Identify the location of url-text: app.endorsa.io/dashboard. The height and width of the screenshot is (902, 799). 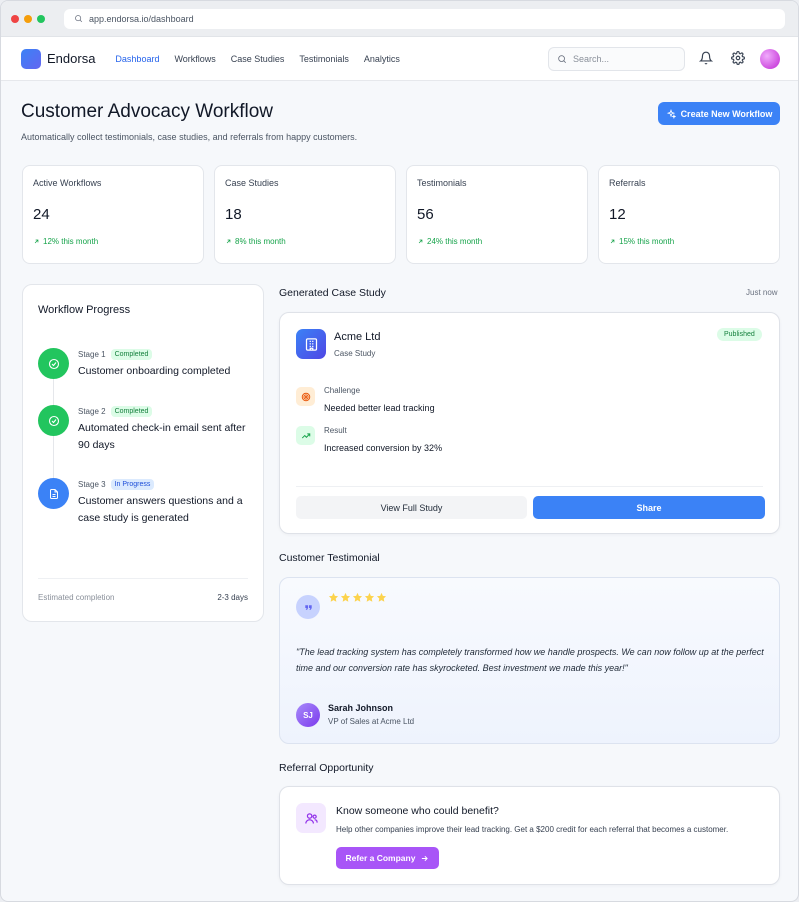
(141, 18).